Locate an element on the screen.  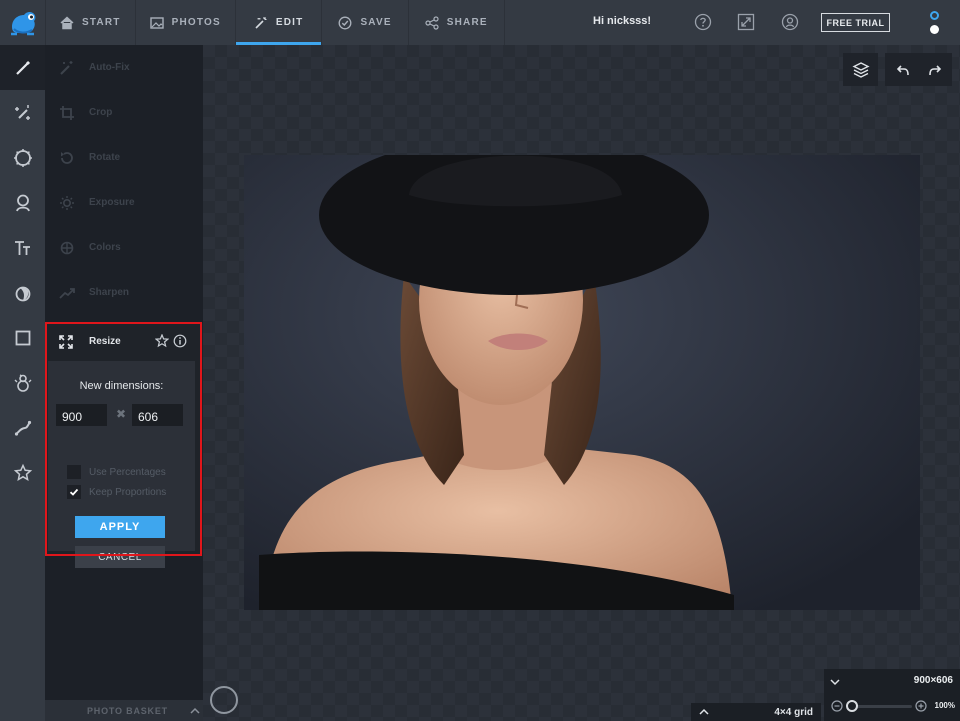
resize-header: Resize is located at coordinates (124, 341).